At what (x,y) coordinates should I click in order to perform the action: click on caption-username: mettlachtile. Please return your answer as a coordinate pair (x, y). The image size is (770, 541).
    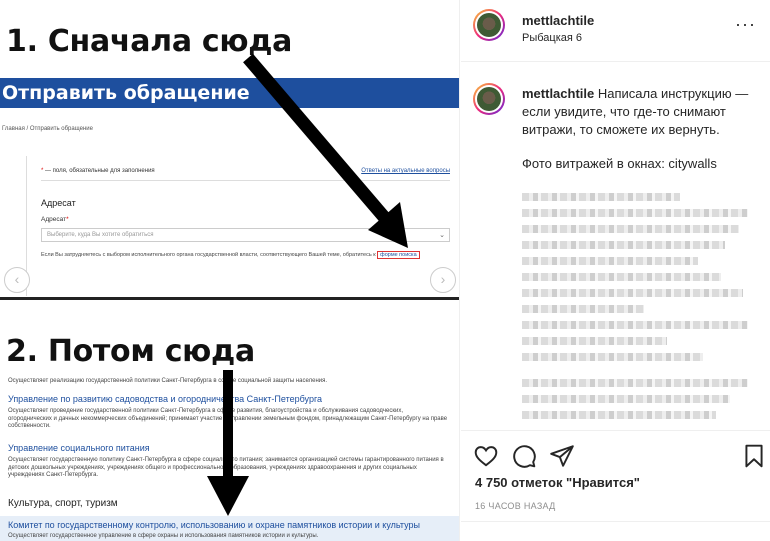
    Looking at the image, I should click on (558, 93).